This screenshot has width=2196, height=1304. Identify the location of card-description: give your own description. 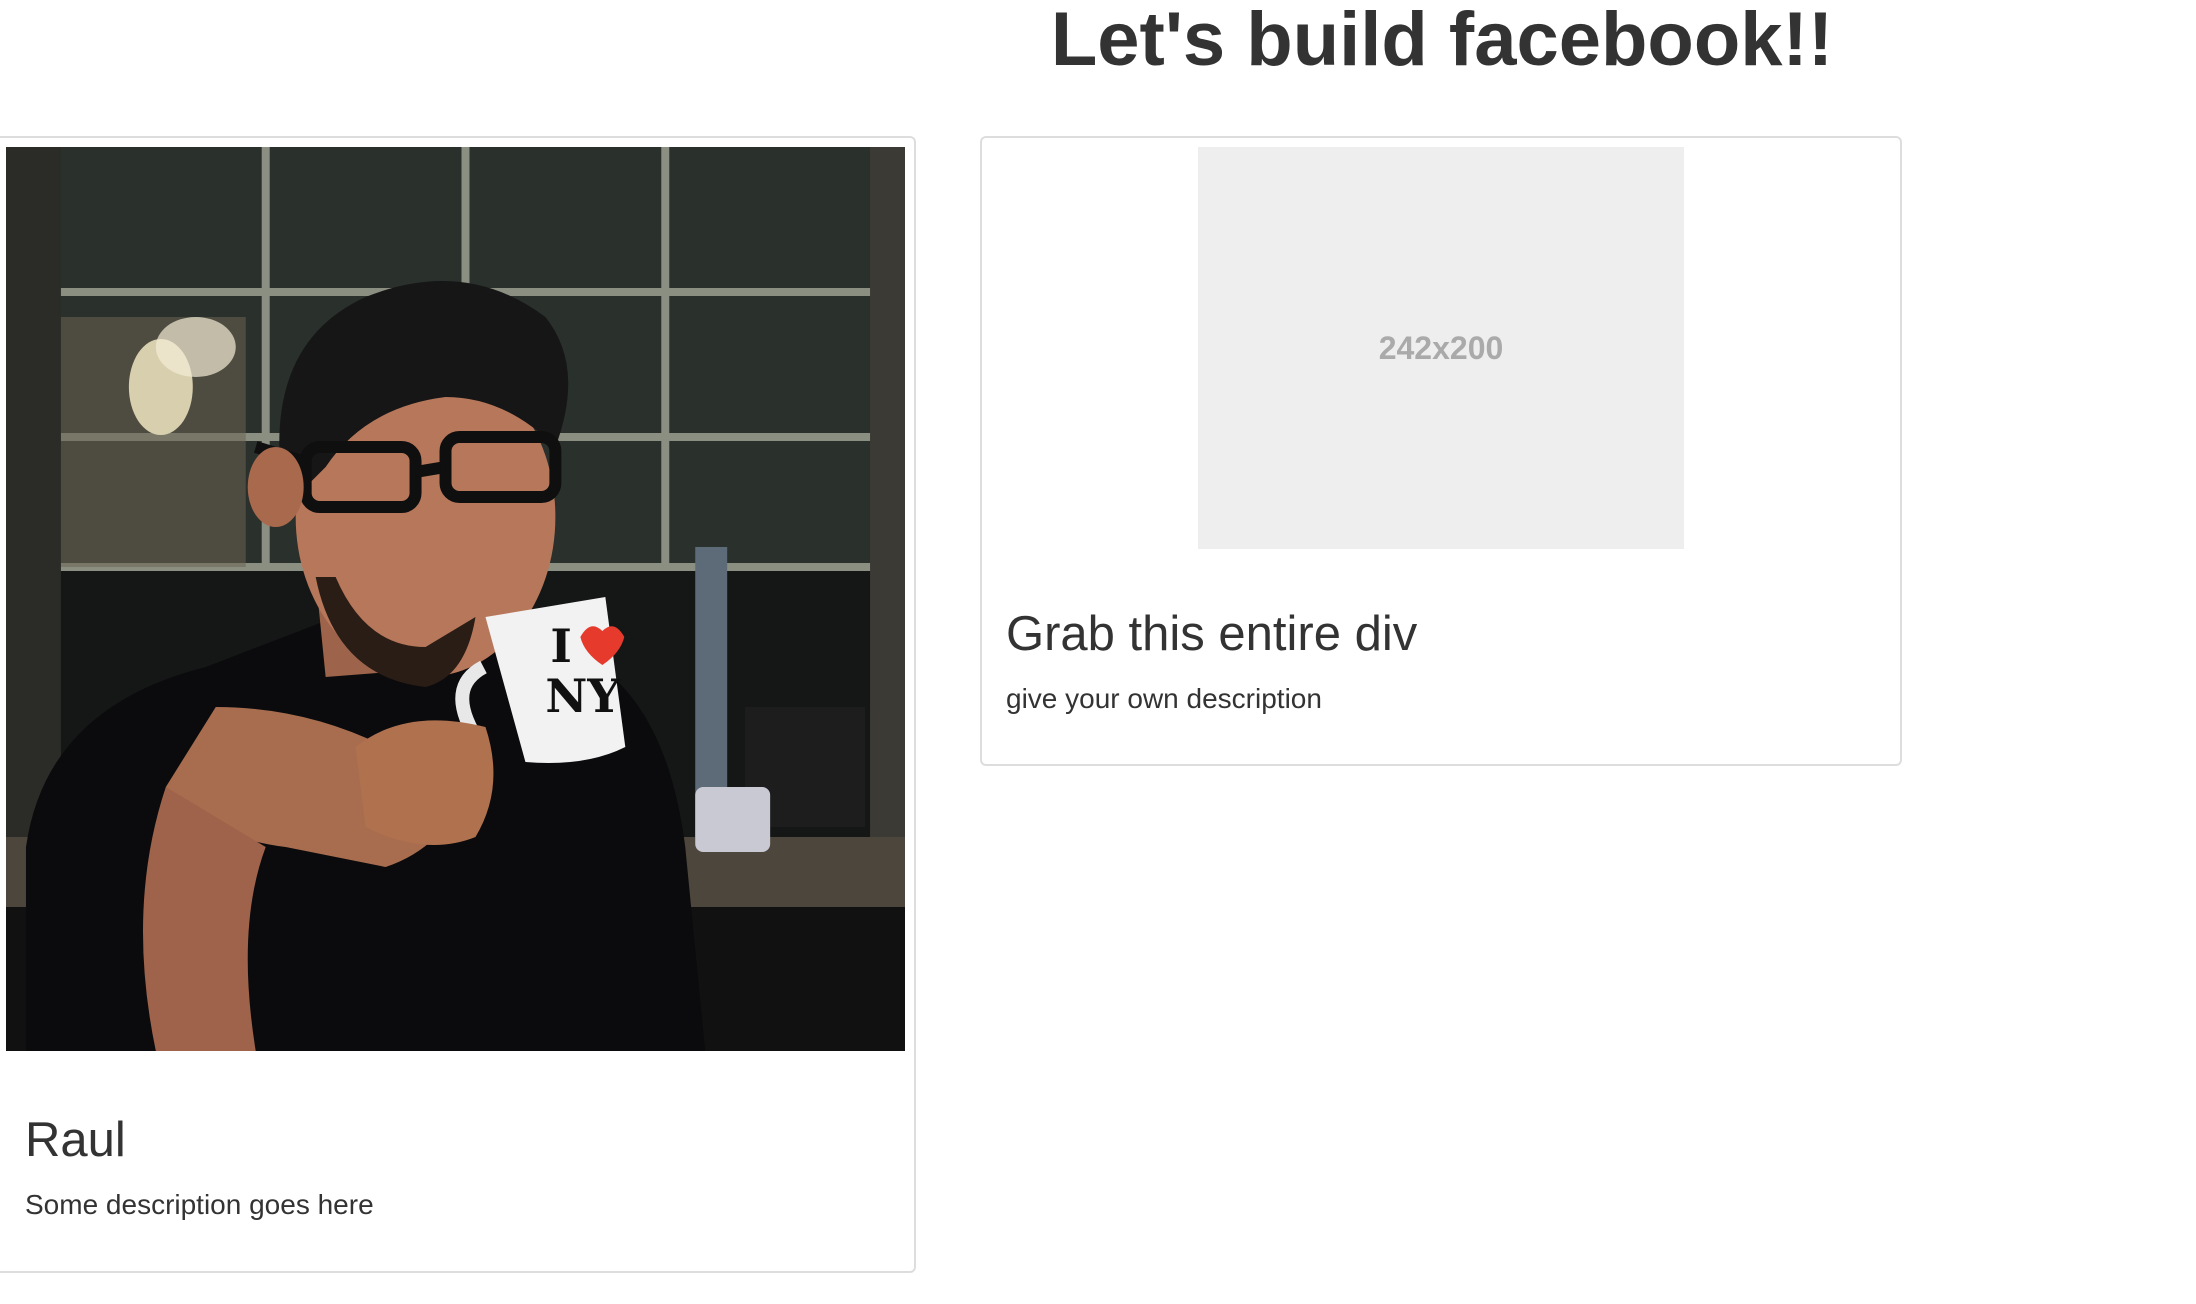
(1164, 698).